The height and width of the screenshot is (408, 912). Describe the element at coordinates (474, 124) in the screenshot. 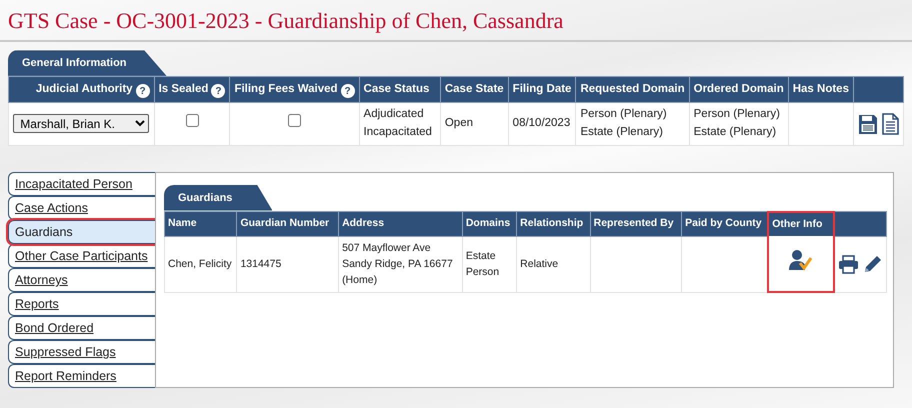

I see `table-cell: Open` at that location.